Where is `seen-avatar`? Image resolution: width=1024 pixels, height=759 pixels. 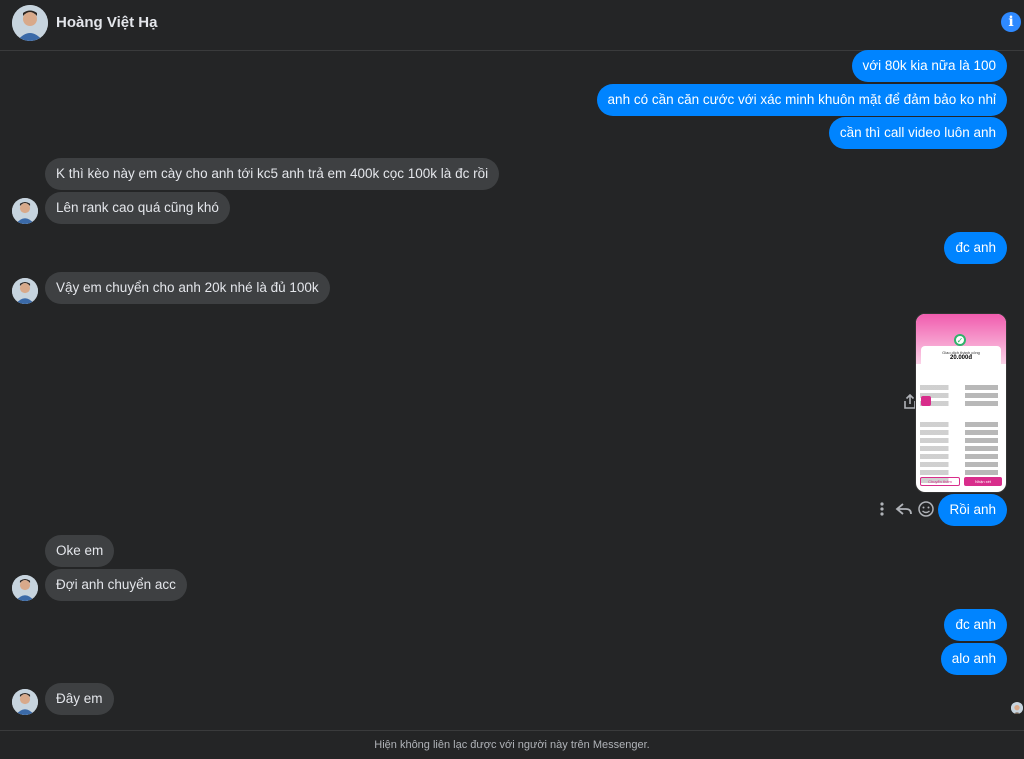
seen-avatar is located at coordinates (1017, 708).